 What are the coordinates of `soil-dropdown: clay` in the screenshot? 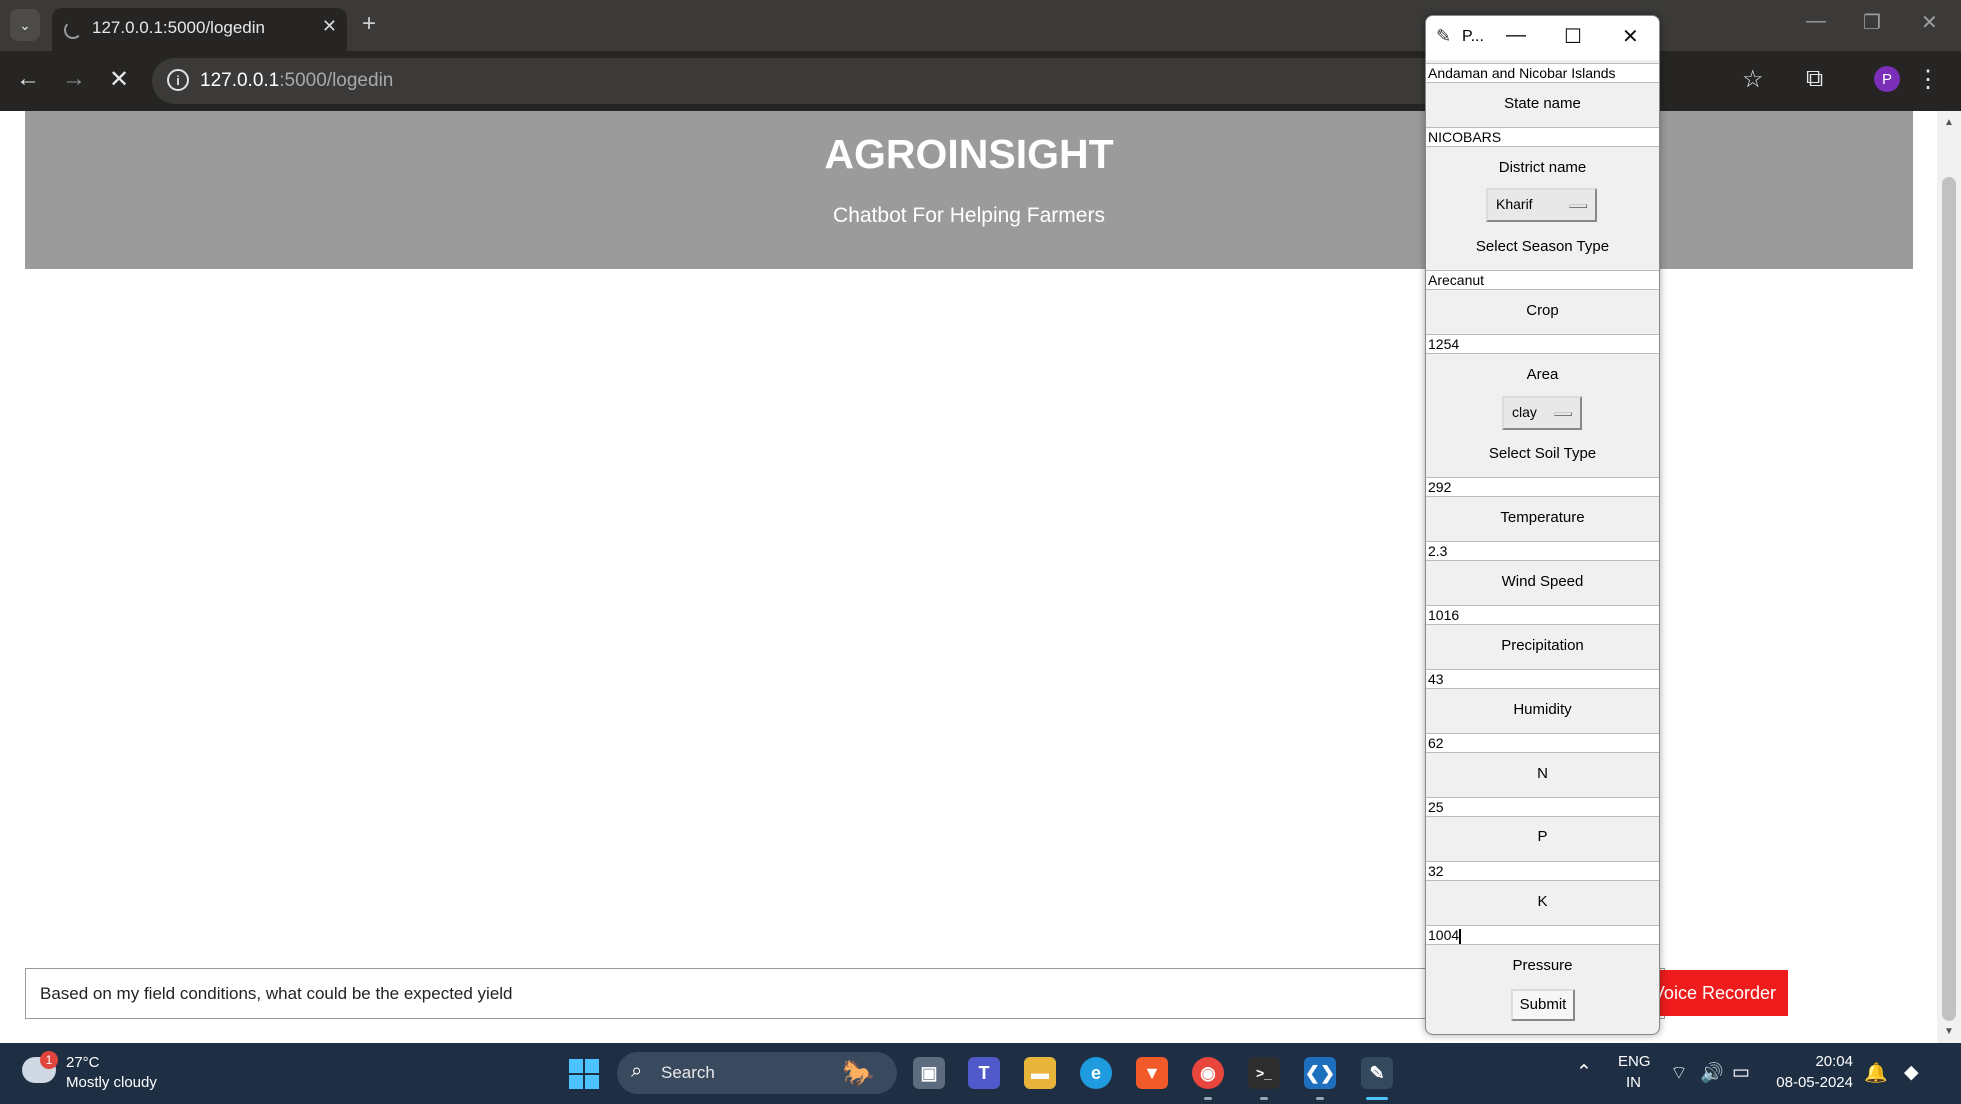 It's located at (1542, 413).